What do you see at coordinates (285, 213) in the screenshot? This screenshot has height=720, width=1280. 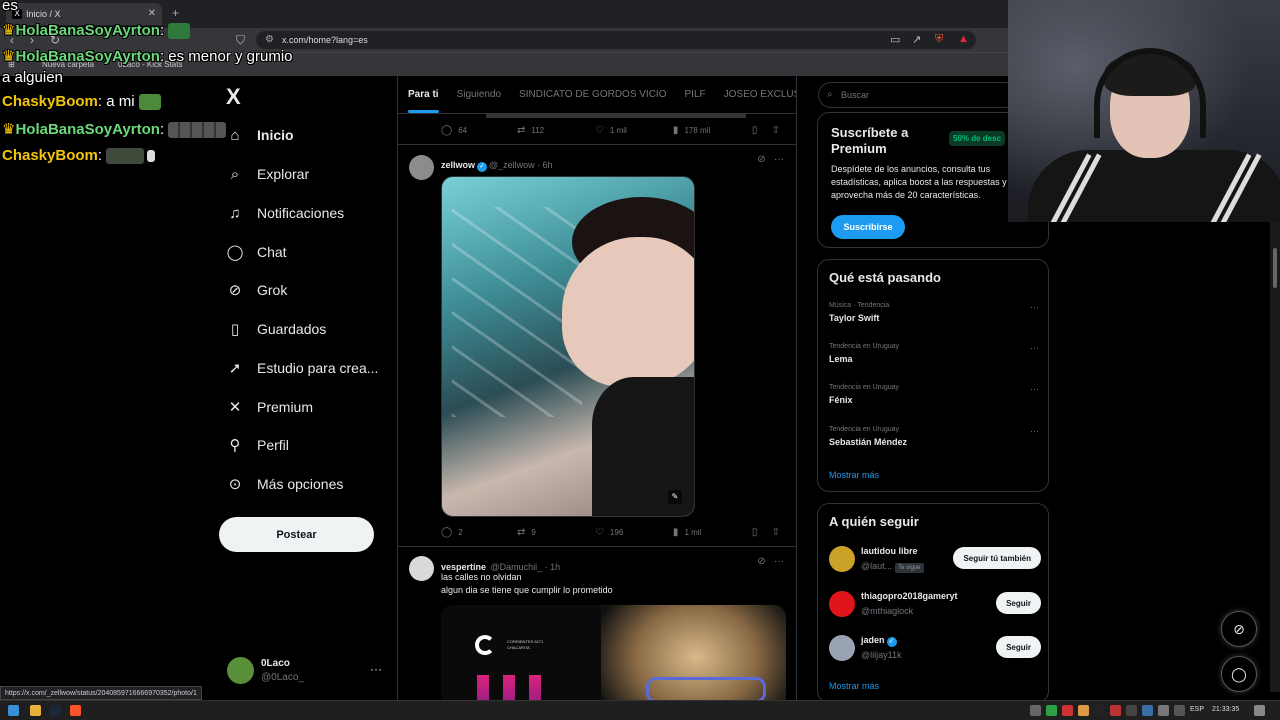 I see `nav-item-notificaciones: ♫ Notificaciones` at bounding box center [285, 213].